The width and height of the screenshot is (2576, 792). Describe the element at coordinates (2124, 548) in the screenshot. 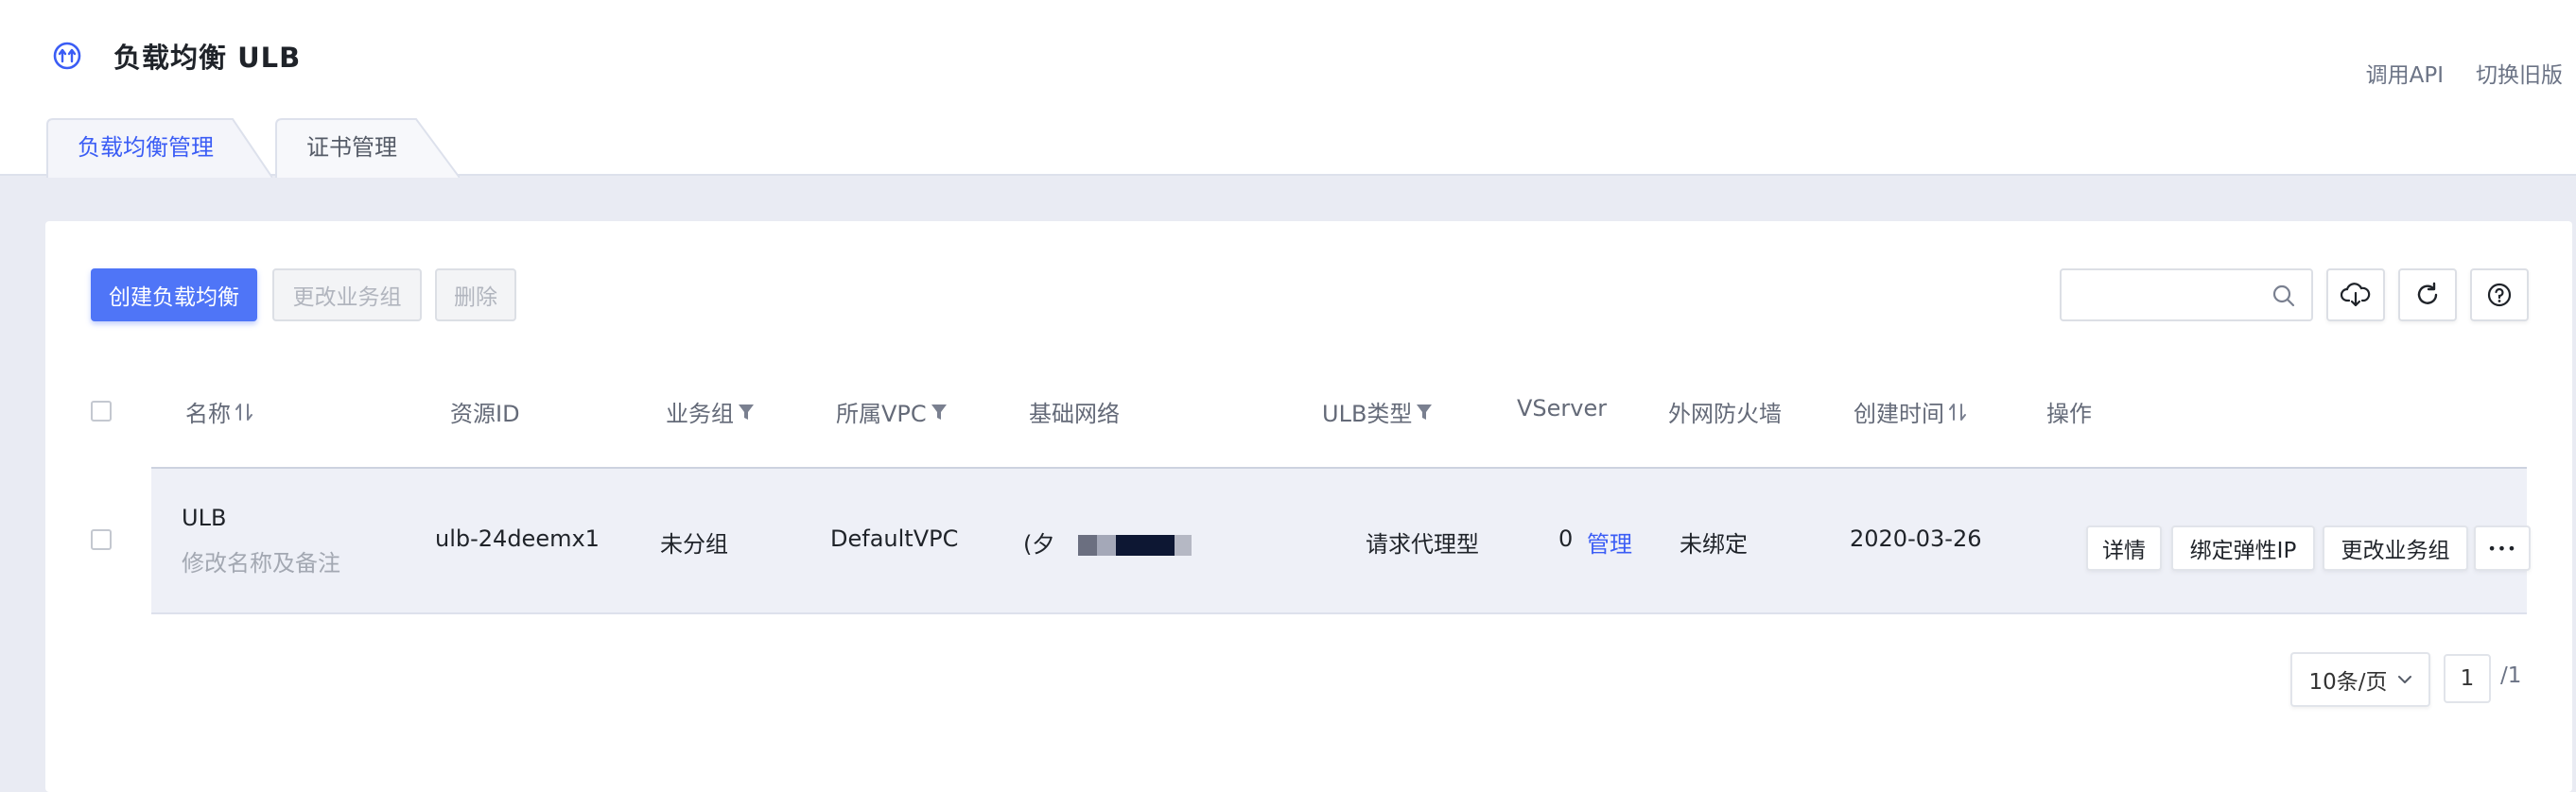

I see `detail-button: 详情` at that location.